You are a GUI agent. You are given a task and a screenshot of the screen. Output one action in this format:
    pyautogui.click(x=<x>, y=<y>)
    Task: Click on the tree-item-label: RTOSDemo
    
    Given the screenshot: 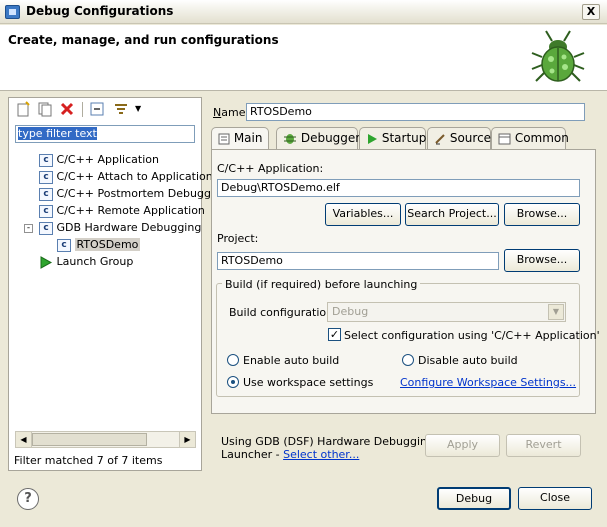 What is the action you would take?
    pyautogui.click(x=107, y=244)
    